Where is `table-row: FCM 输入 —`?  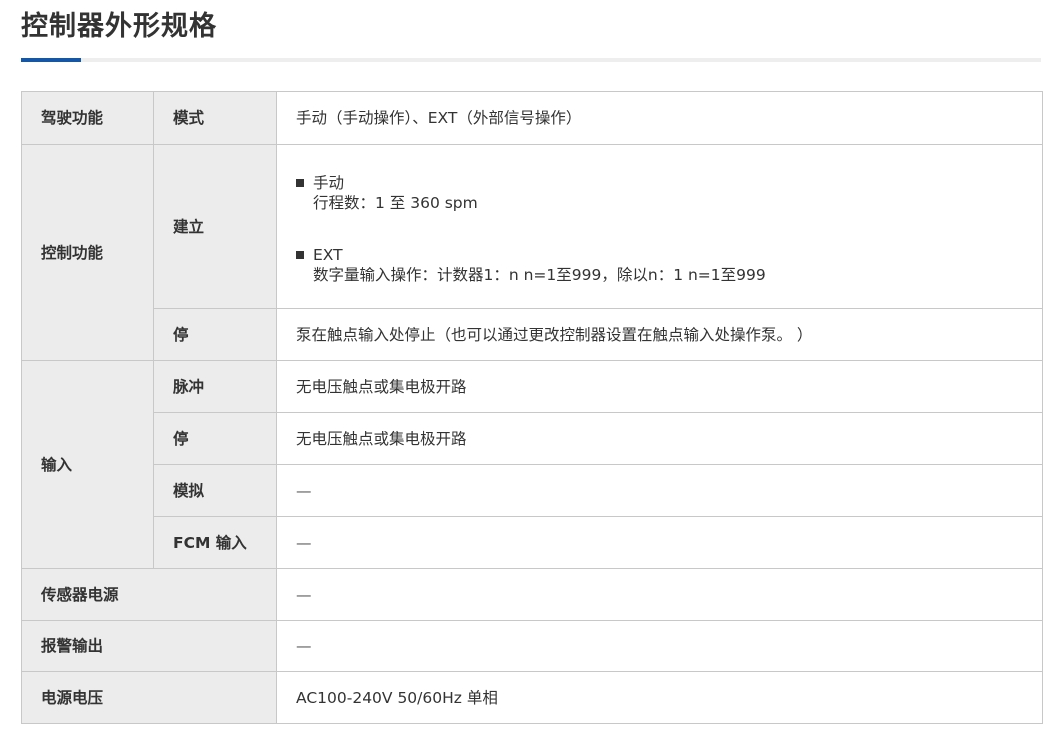
table-row: FCM 输入 — is located at coordinates (532, 542).